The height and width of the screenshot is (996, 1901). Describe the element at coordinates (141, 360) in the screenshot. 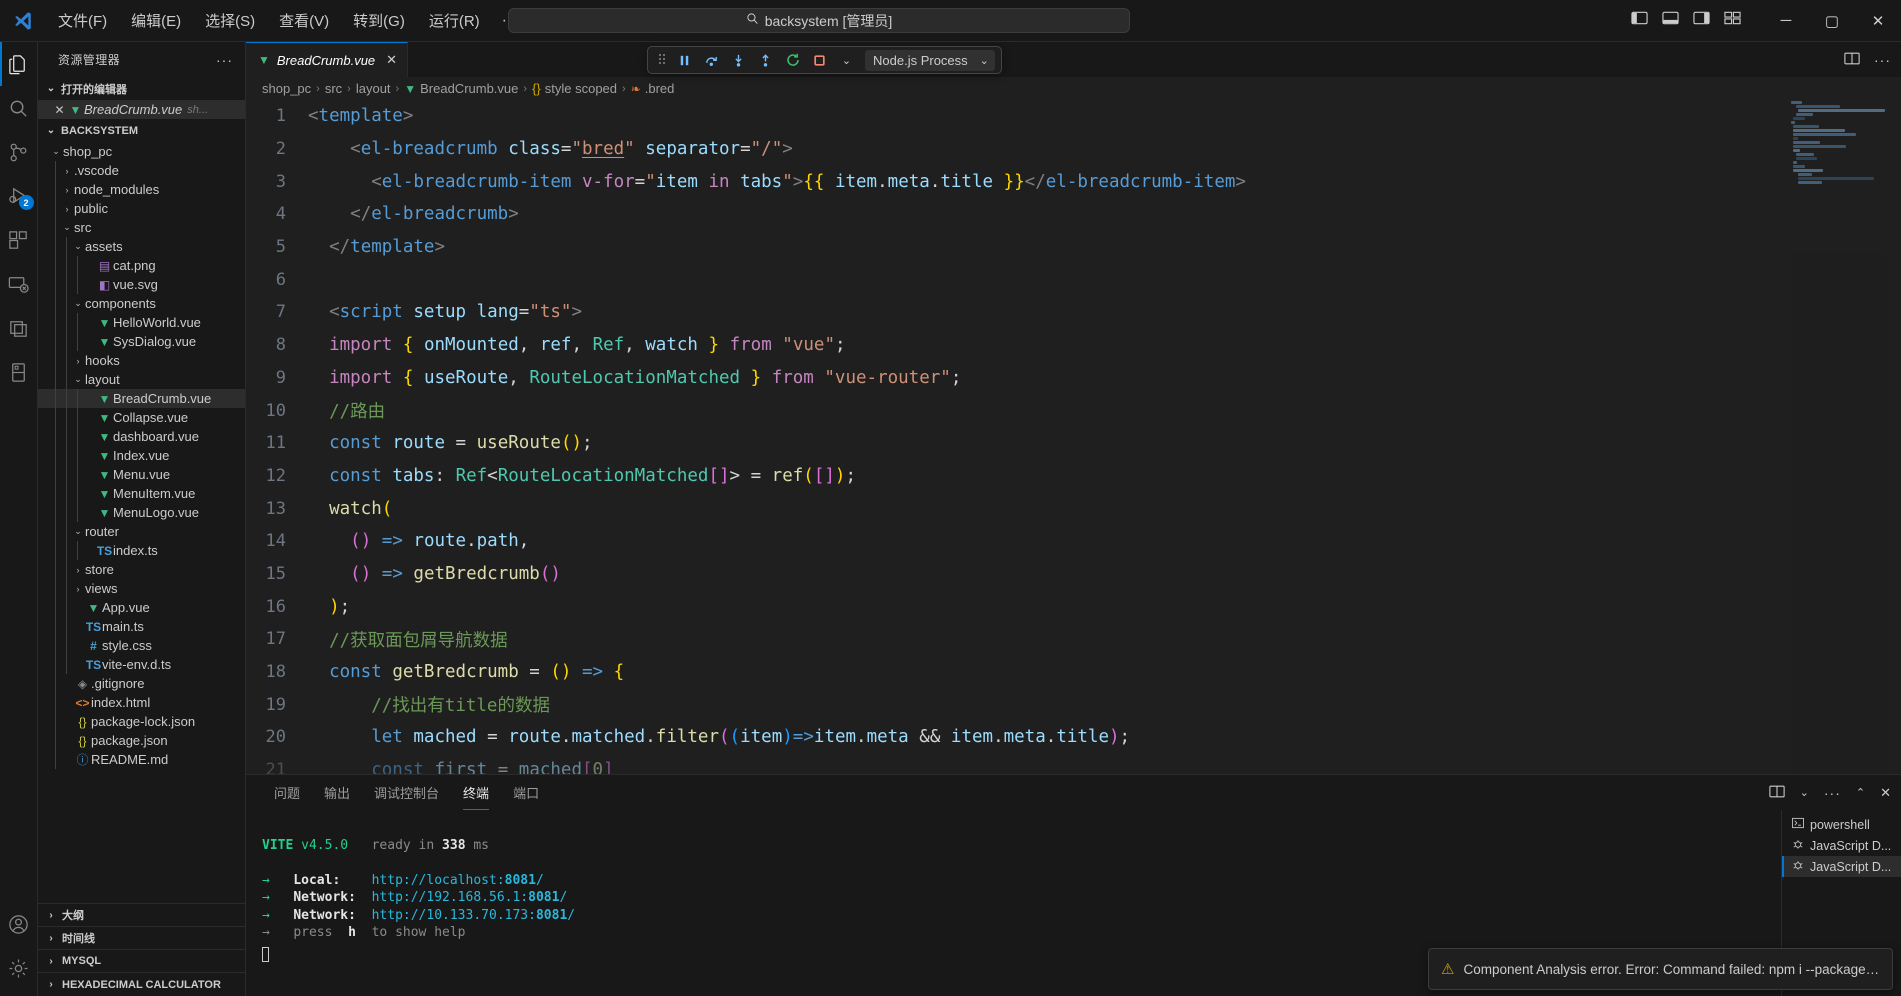

I see `tree-item-hooks: › hooks` at that location.